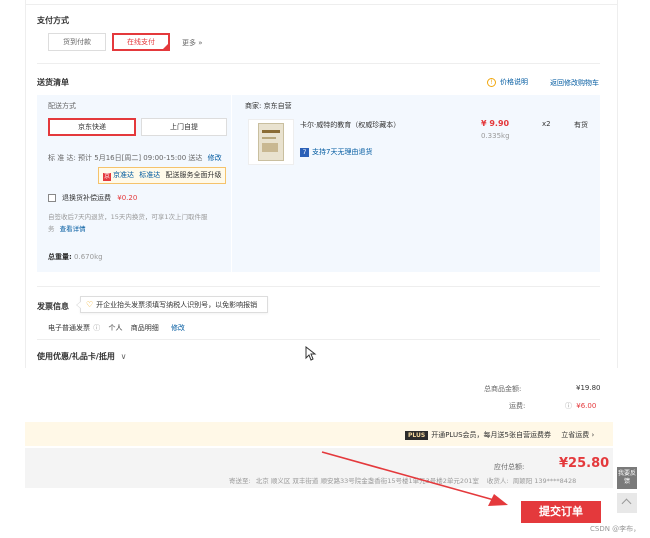  Describe the element at coordinates (627, 478) in the screenshot. I see `feedback-button: 我要反馈` at that location.